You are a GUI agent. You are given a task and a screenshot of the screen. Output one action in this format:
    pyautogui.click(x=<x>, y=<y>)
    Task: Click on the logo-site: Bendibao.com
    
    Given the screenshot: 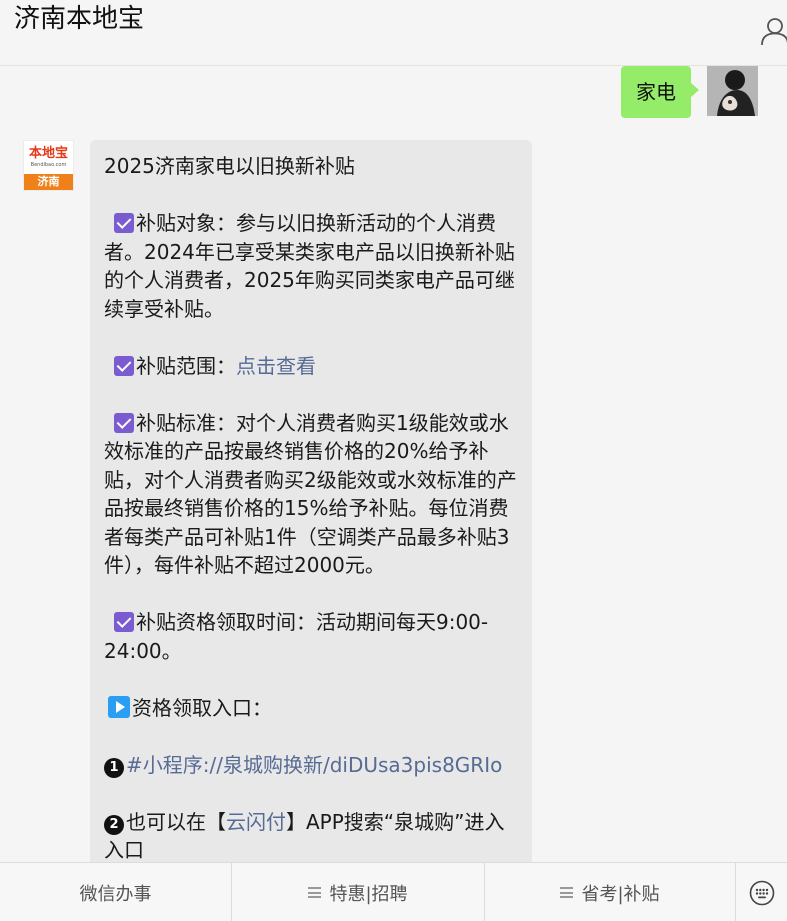 What is the action you would take?
    pyautogui.click(x=48, y=165)
    